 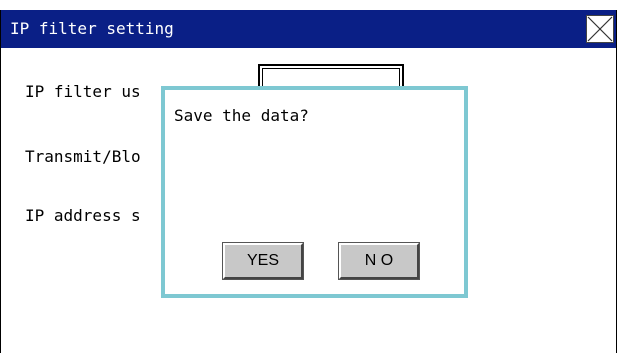 What do you see at coordinates (92, 28) in the screenshot?
I see `window-title: IP filter setting` at bounding box center [92, 28].